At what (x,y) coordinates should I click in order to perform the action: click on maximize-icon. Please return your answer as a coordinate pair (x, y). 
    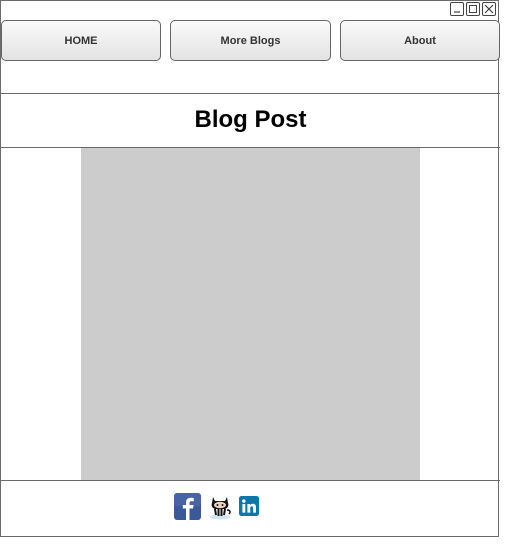
    Looking at the image, I should click on (473, 9).